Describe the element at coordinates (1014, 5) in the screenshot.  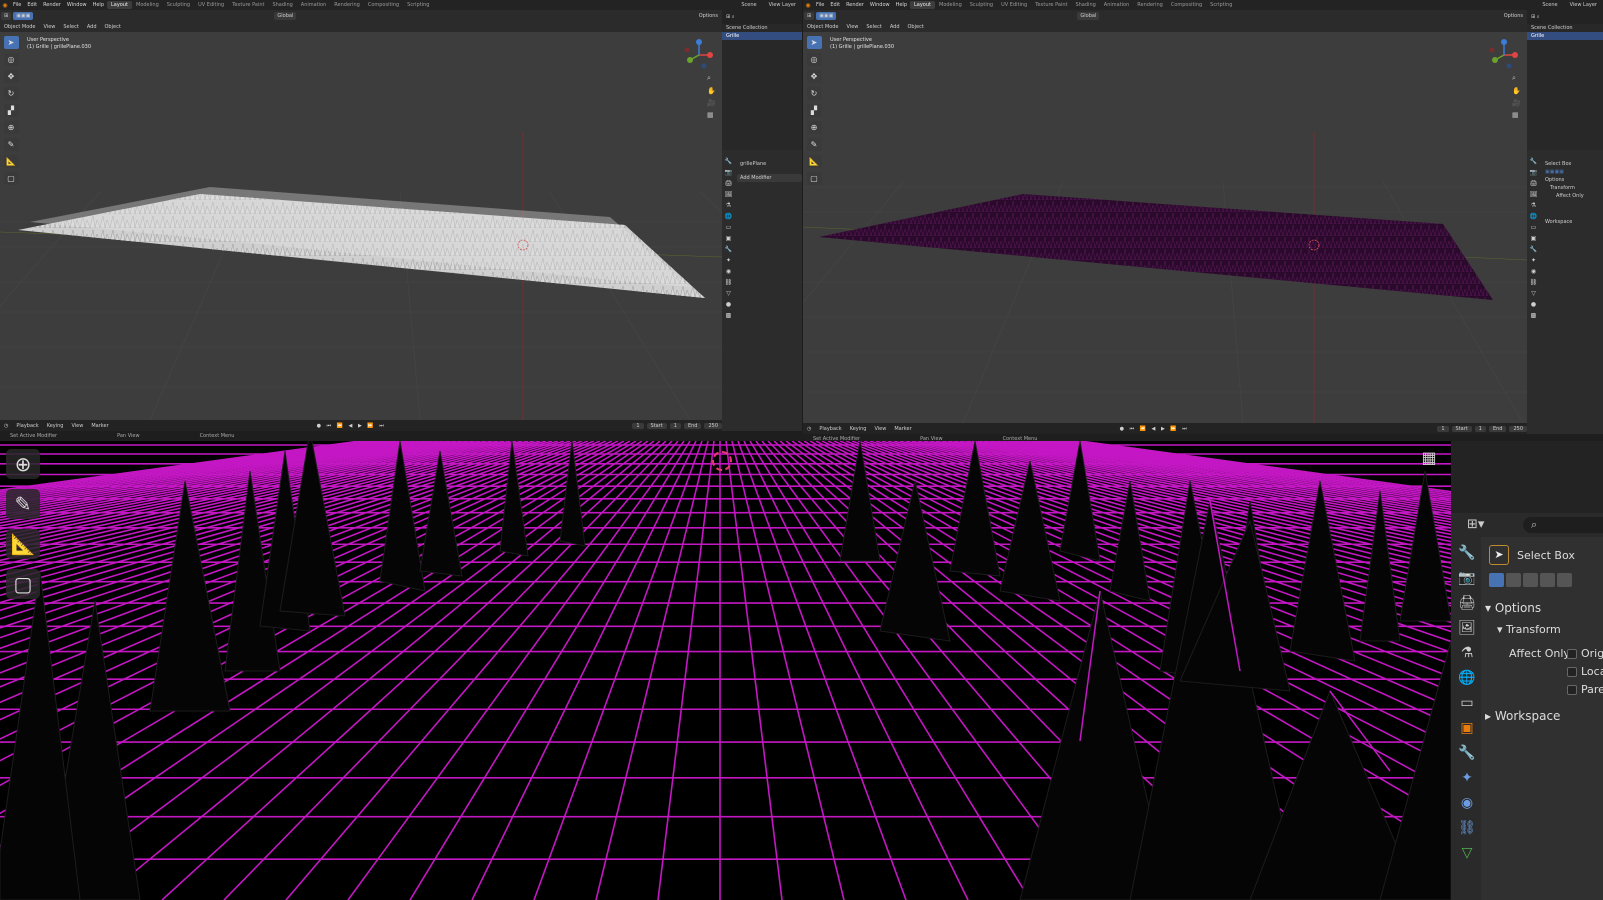
I see `tab-uv-editing: UV Editing` at that location.